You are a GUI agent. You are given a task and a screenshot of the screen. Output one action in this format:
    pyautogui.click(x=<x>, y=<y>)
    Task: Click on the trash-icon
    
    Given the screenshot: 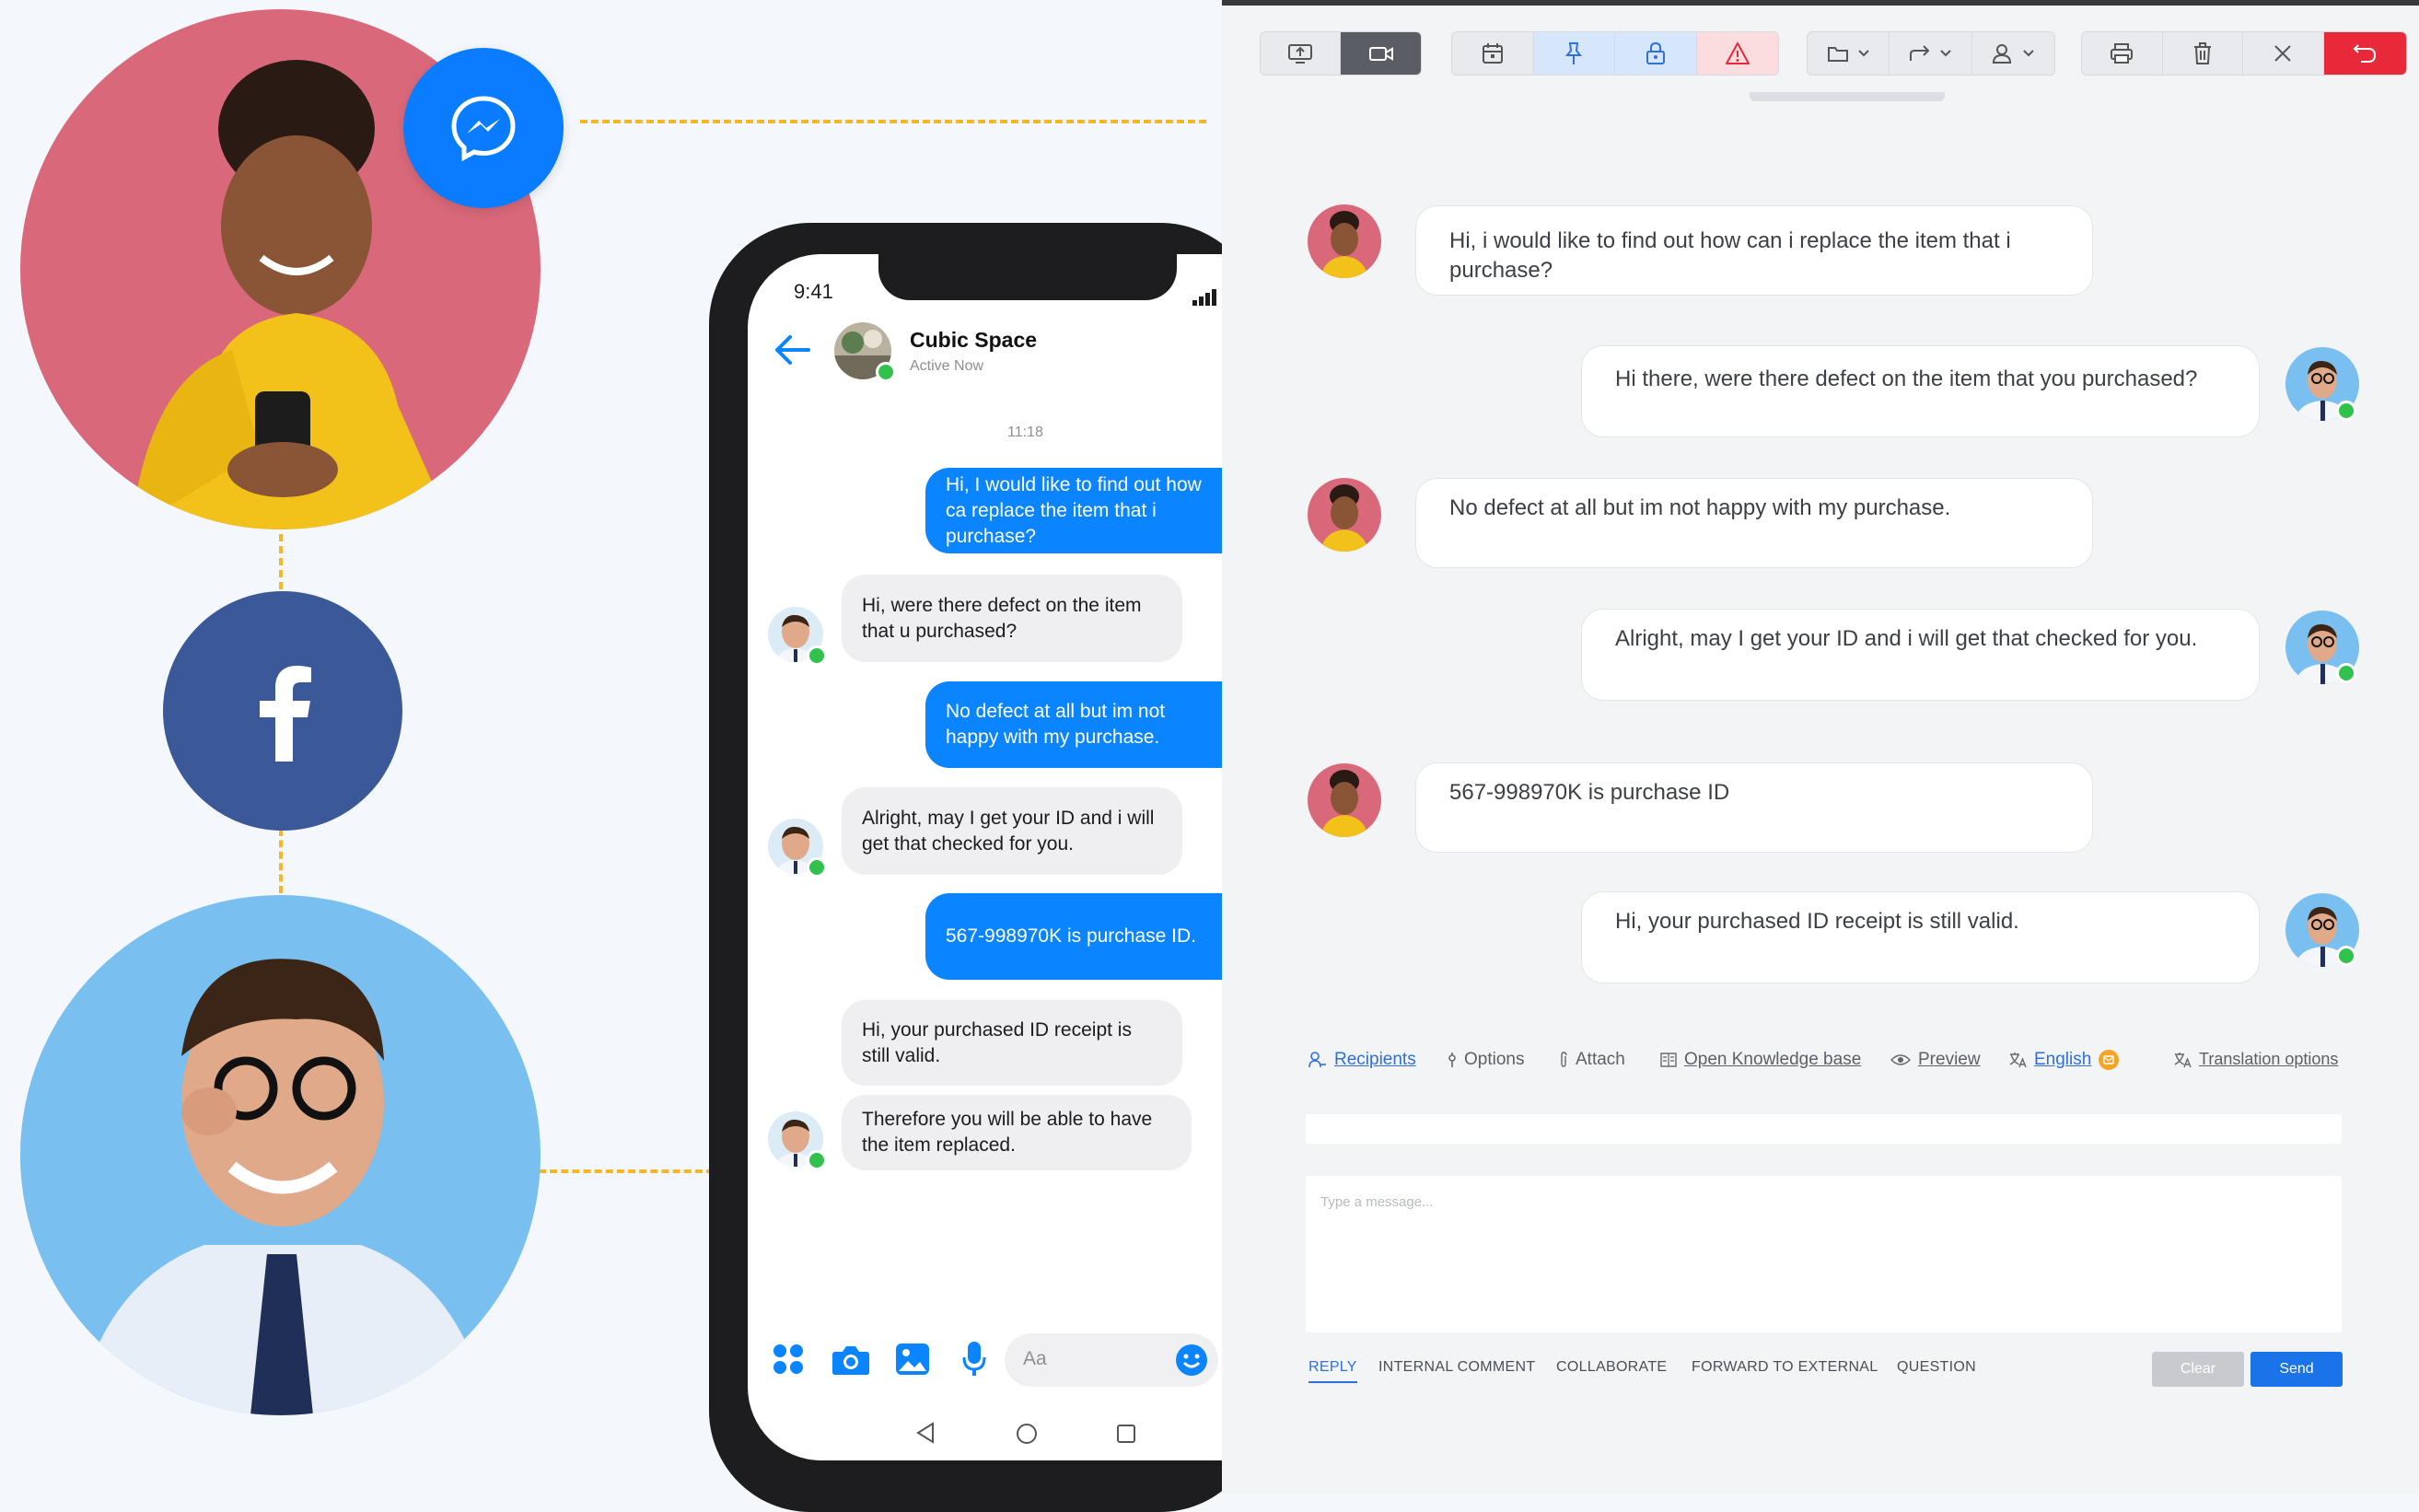 What is the action you would take?
    pyautogui.click(x=2203, y=54)
    